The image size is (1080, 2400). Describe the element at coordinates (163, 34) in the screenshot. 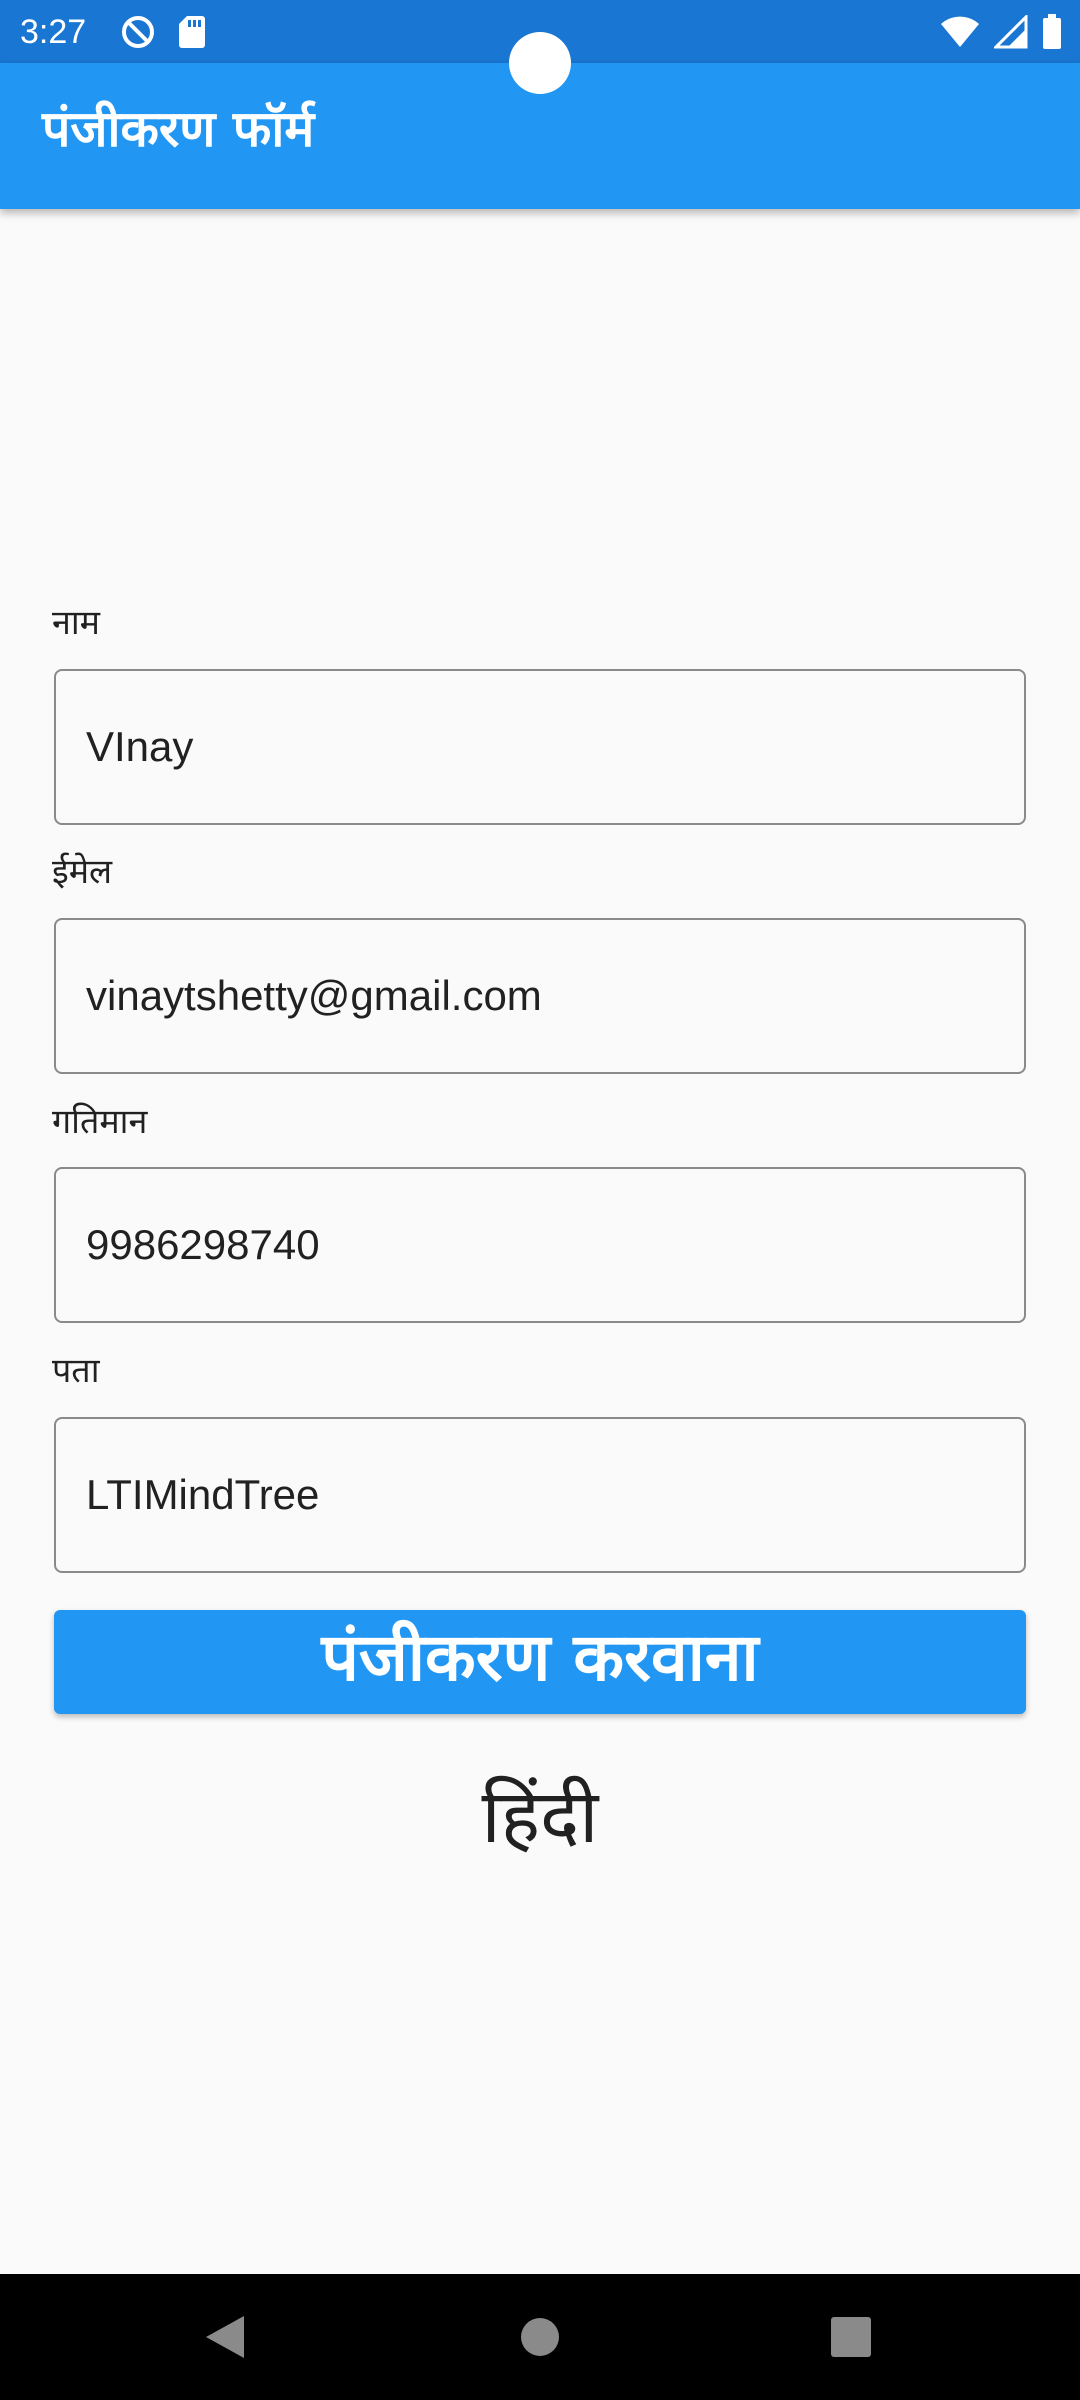

I see `status-icons-left` at that location.